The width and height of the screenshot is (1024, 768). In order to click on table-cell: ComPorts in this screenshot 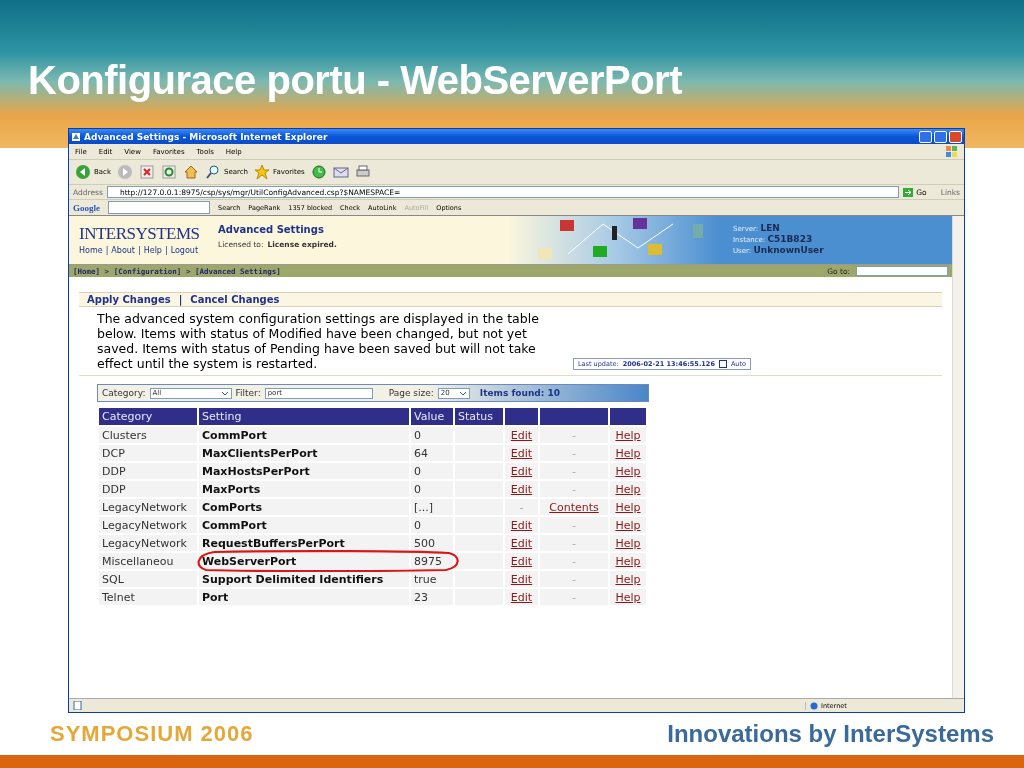, I will do `click(304, 507)`.